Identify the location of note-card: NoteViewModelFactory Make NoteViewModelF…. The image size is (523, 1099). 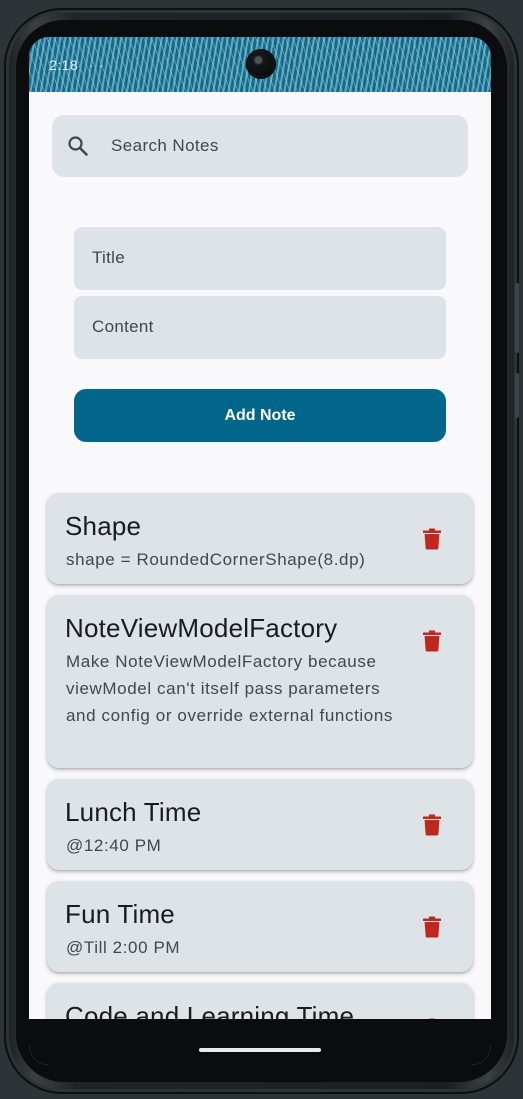
(260, 681).